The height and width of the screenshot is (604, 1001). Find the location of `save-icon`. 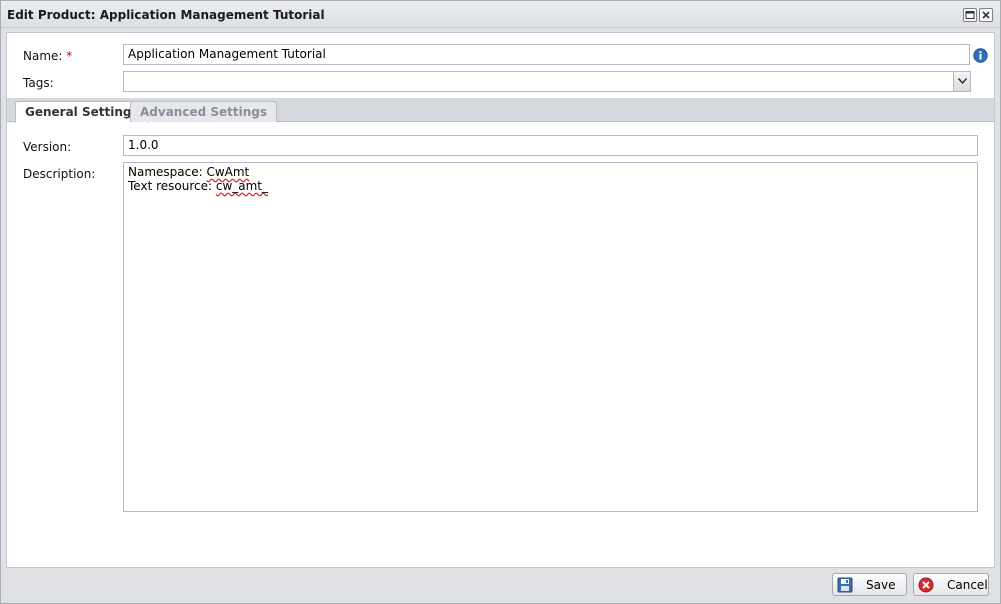

save-icon is located at coordinates (845, 585).